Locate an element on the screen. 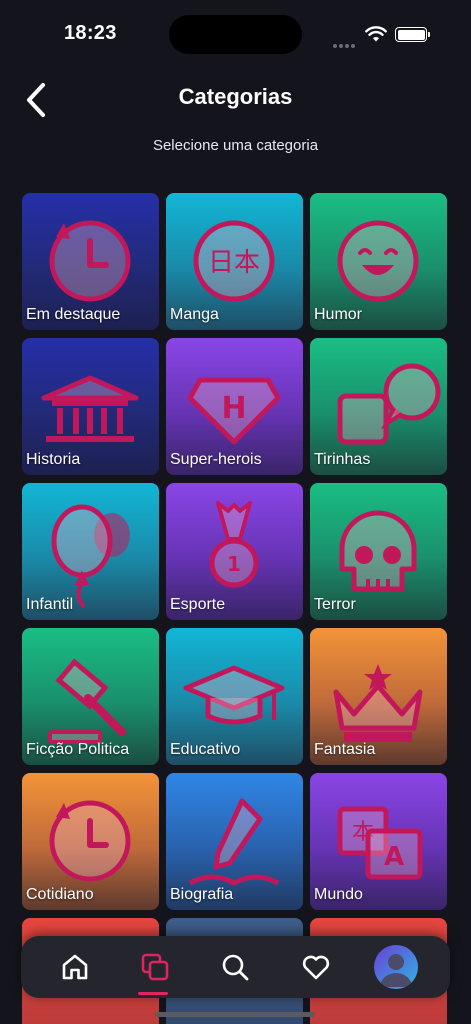 Image resolution: width=471 pixels, height=1024 pixels. category-card: Em destaque is located at coordinates (90, 261).